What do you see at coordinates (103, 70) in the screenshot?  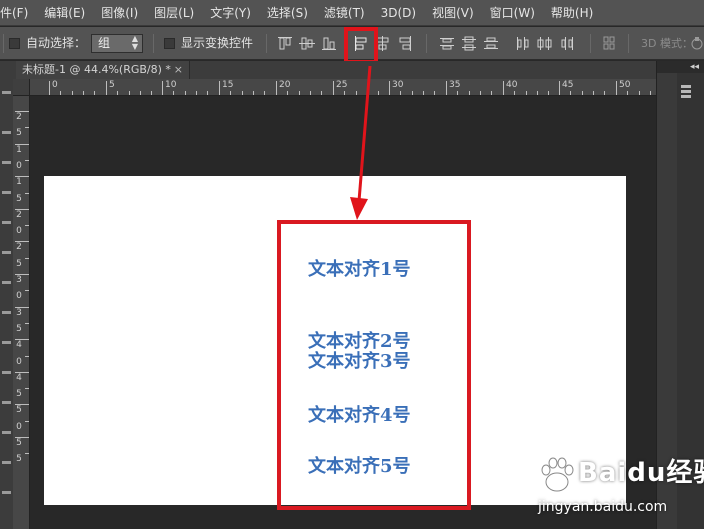 I see `document-tab: 未标题-1 @ 44.4%(RGB/8) * ×` at bounding box center [103, 70].